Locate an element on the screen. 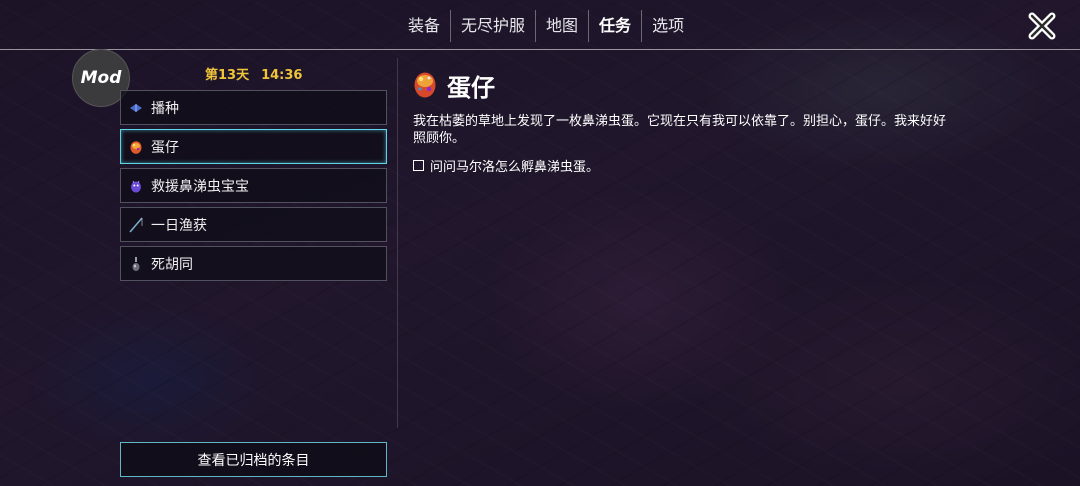 Image resolution: width=1080 pixels, height=486 pixels. tab-options: 选项 is located at coordinates (668, 26).